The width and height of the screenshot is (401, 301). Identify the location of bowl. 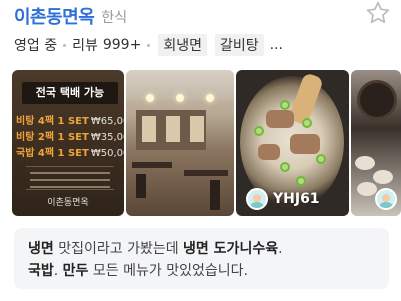
(377, 100).